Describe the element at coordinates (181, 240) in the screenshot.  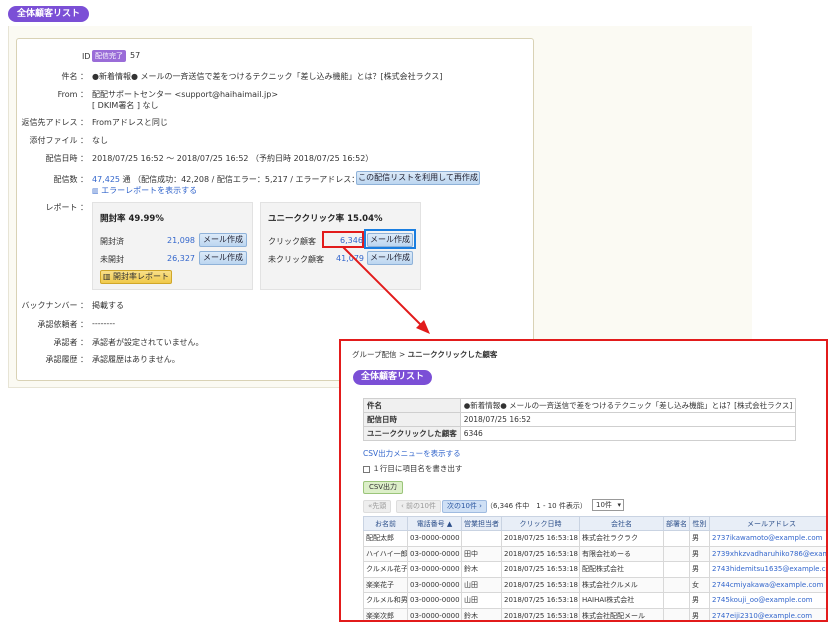
I see `opened-count-link: 21,098` at that location.